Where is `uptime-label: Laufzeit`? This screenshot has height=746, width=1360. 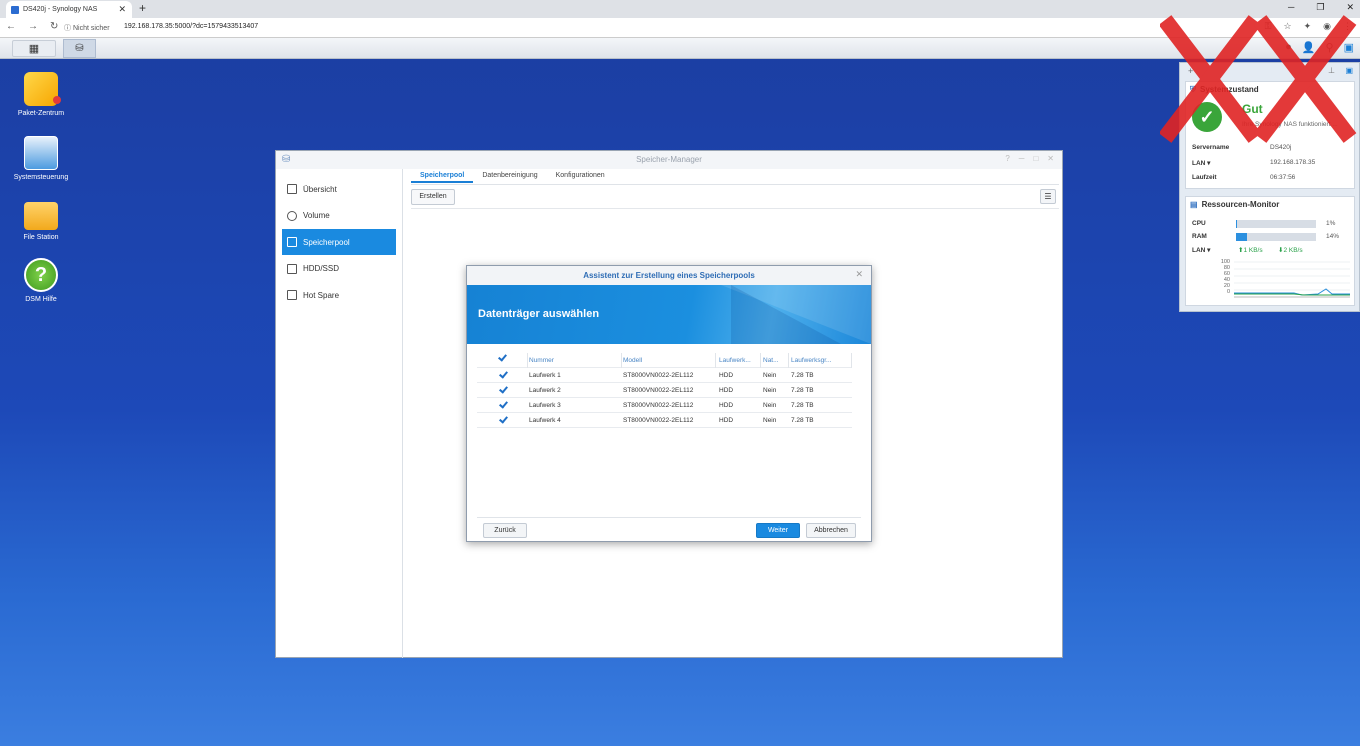
uptime-label: Laufzeit is located at coordinates (1204, 177).